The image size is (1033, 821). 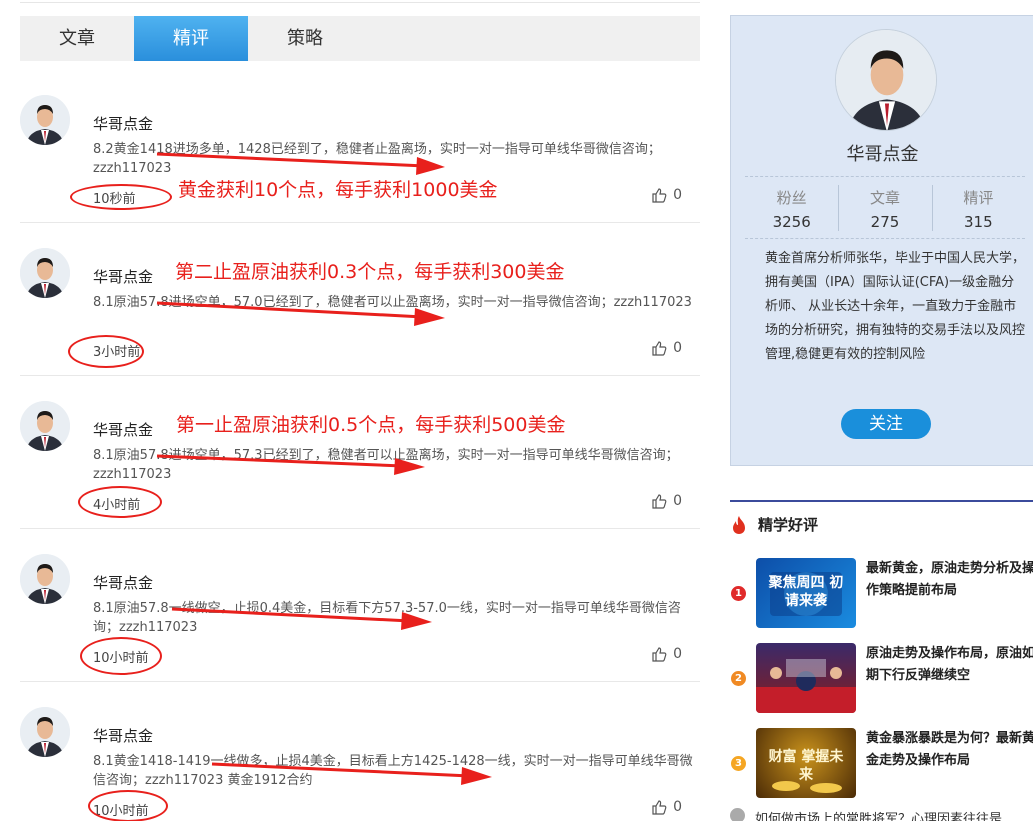 I want to click on hot-item-title: 最新黄金，原油走势分析及操作策略提前布局, so click(x=949, y=580).